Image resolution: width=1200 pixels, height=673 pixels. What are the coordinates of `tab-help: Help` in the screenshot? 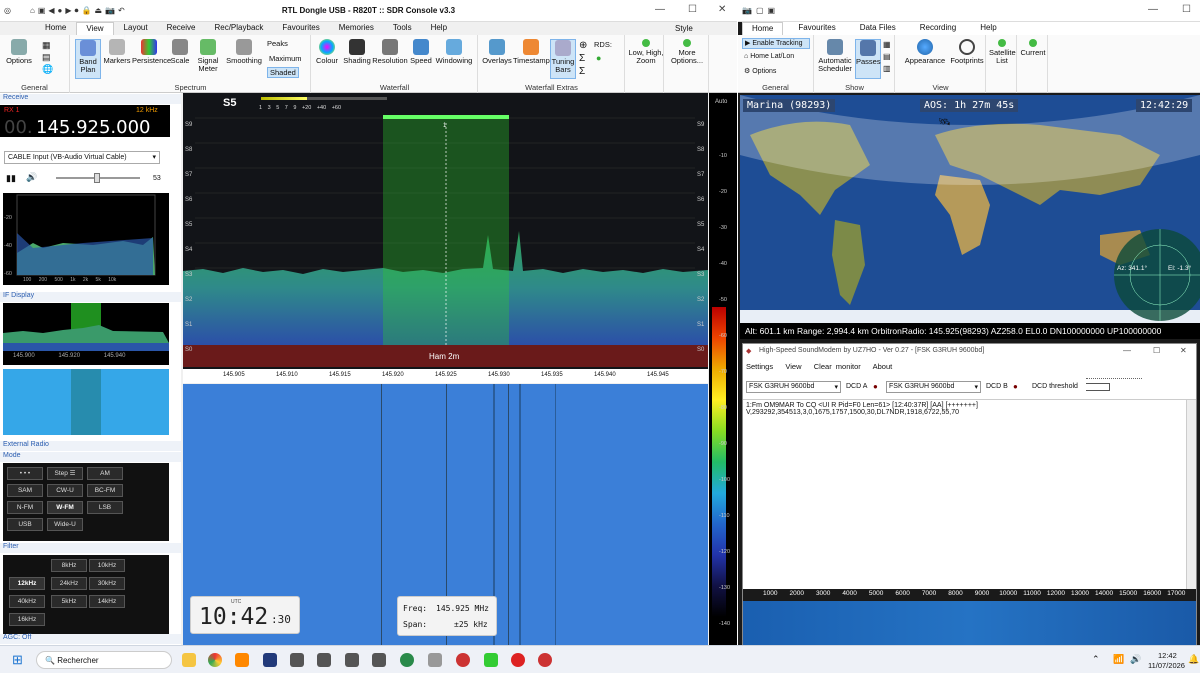 It's located at (439, 28).